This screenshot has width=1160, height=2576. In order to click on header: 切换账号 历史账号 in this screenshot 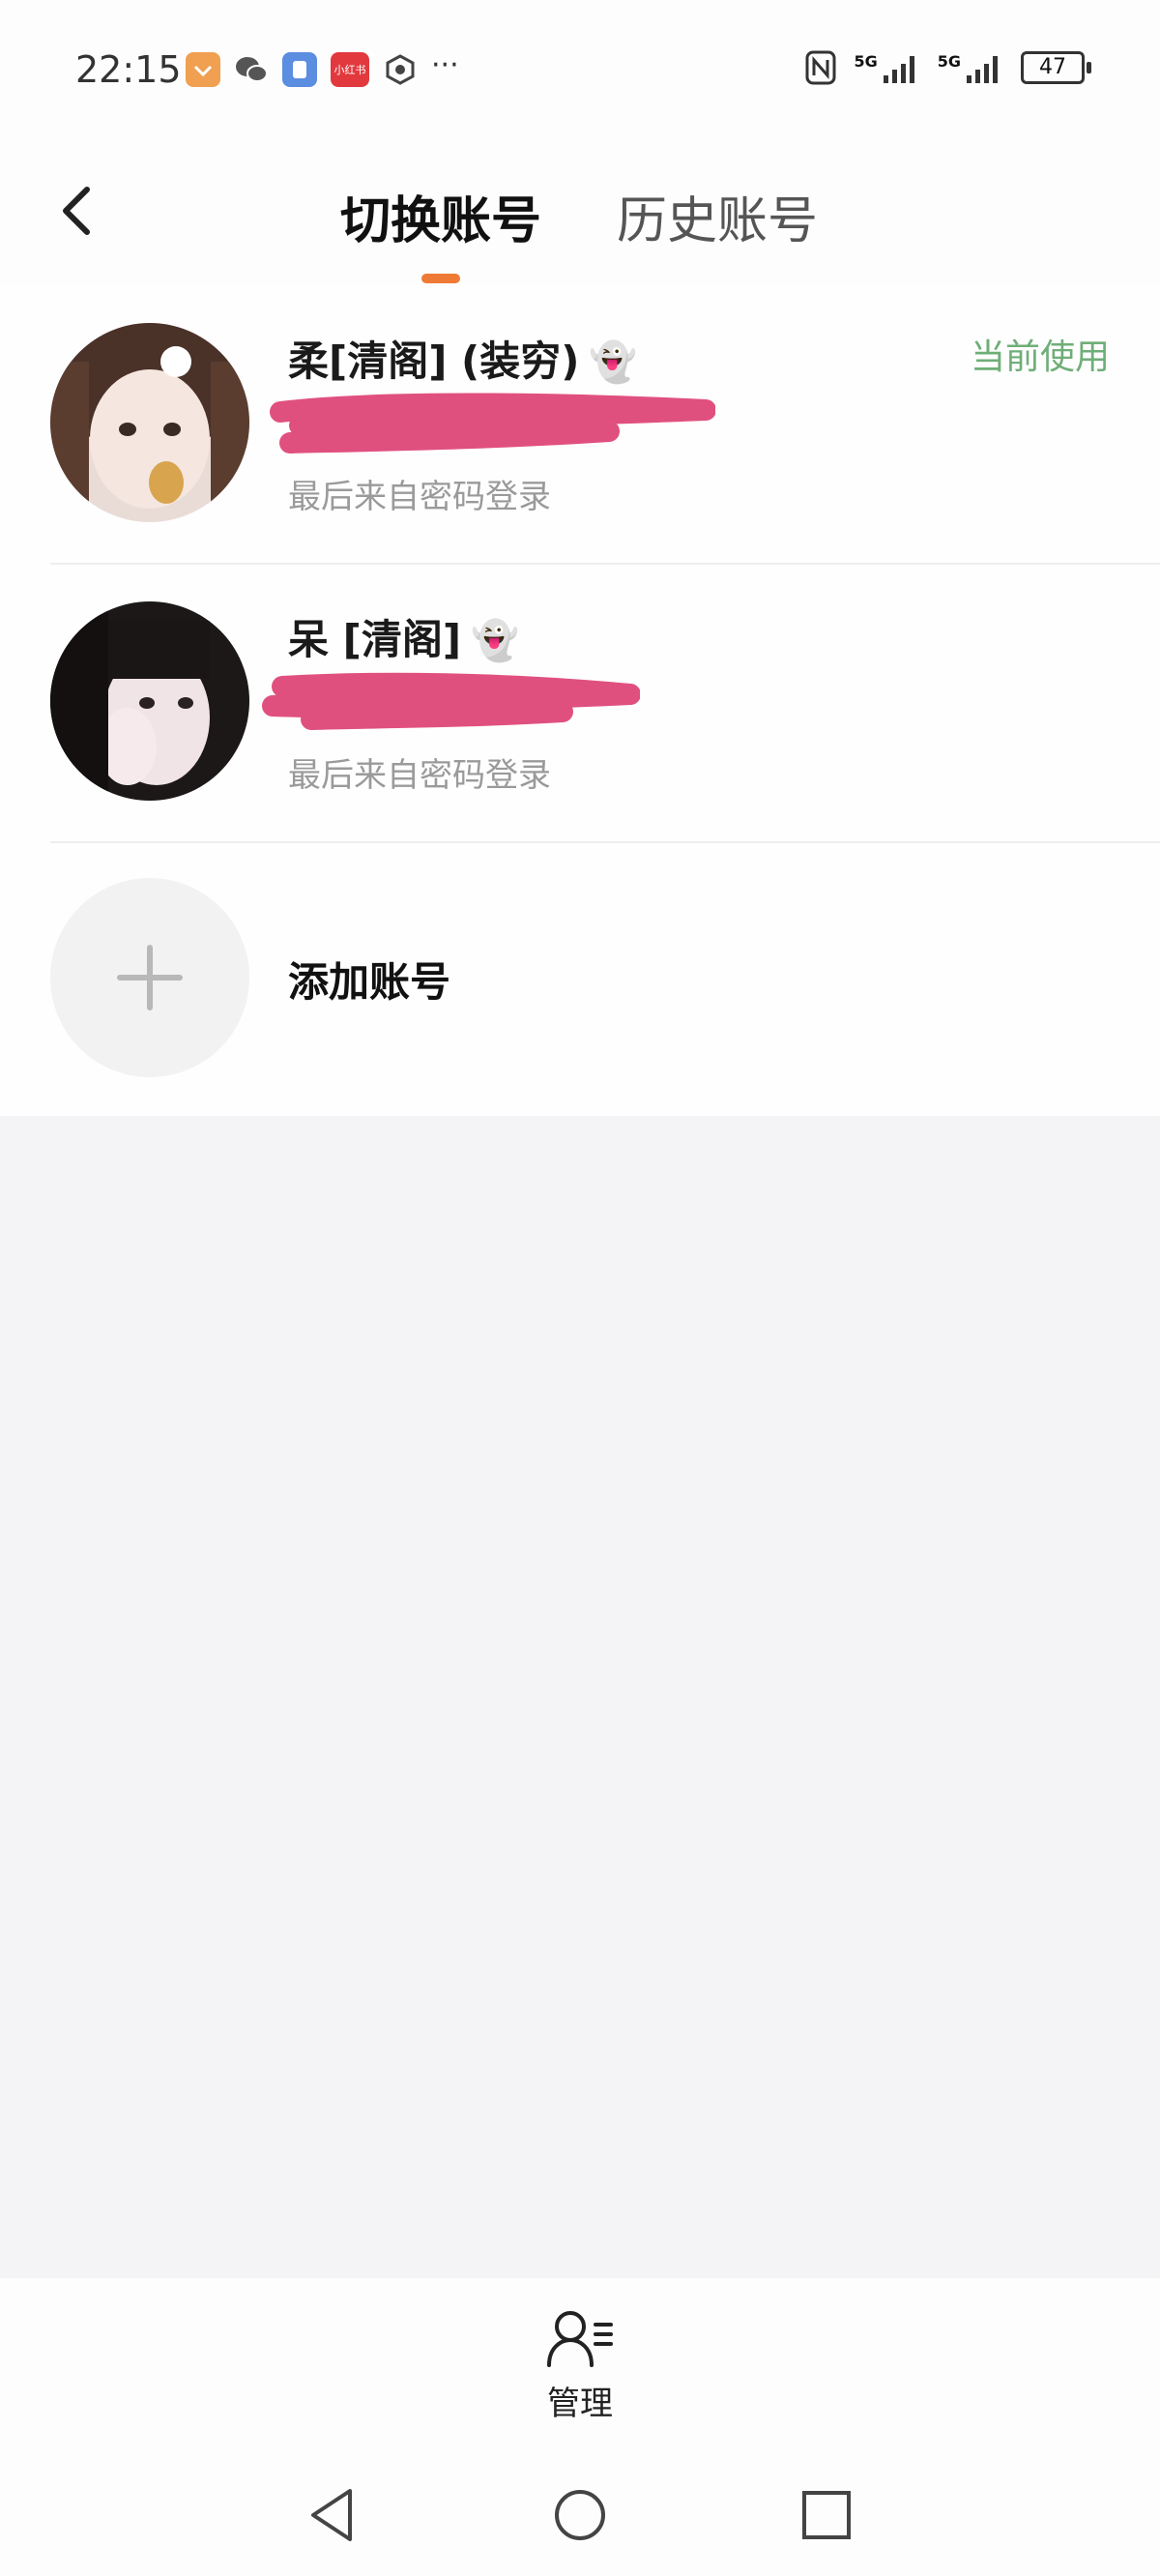, I will do `click(580, 215)`.